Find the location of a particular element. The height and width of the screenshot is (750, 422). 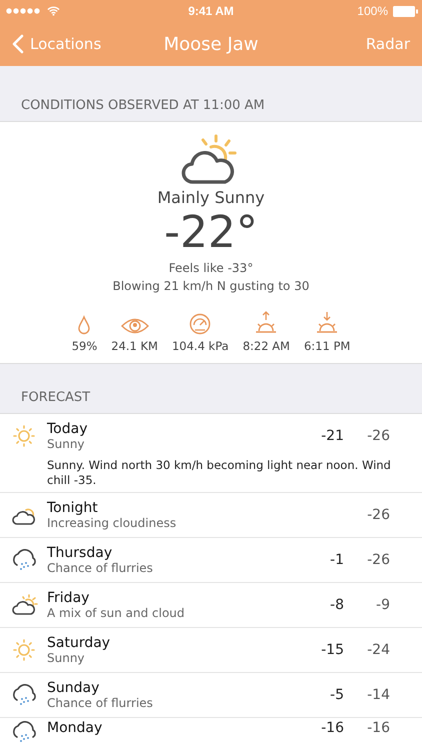

detail-value: 6:11 PM is located at coordinates (327, 346).